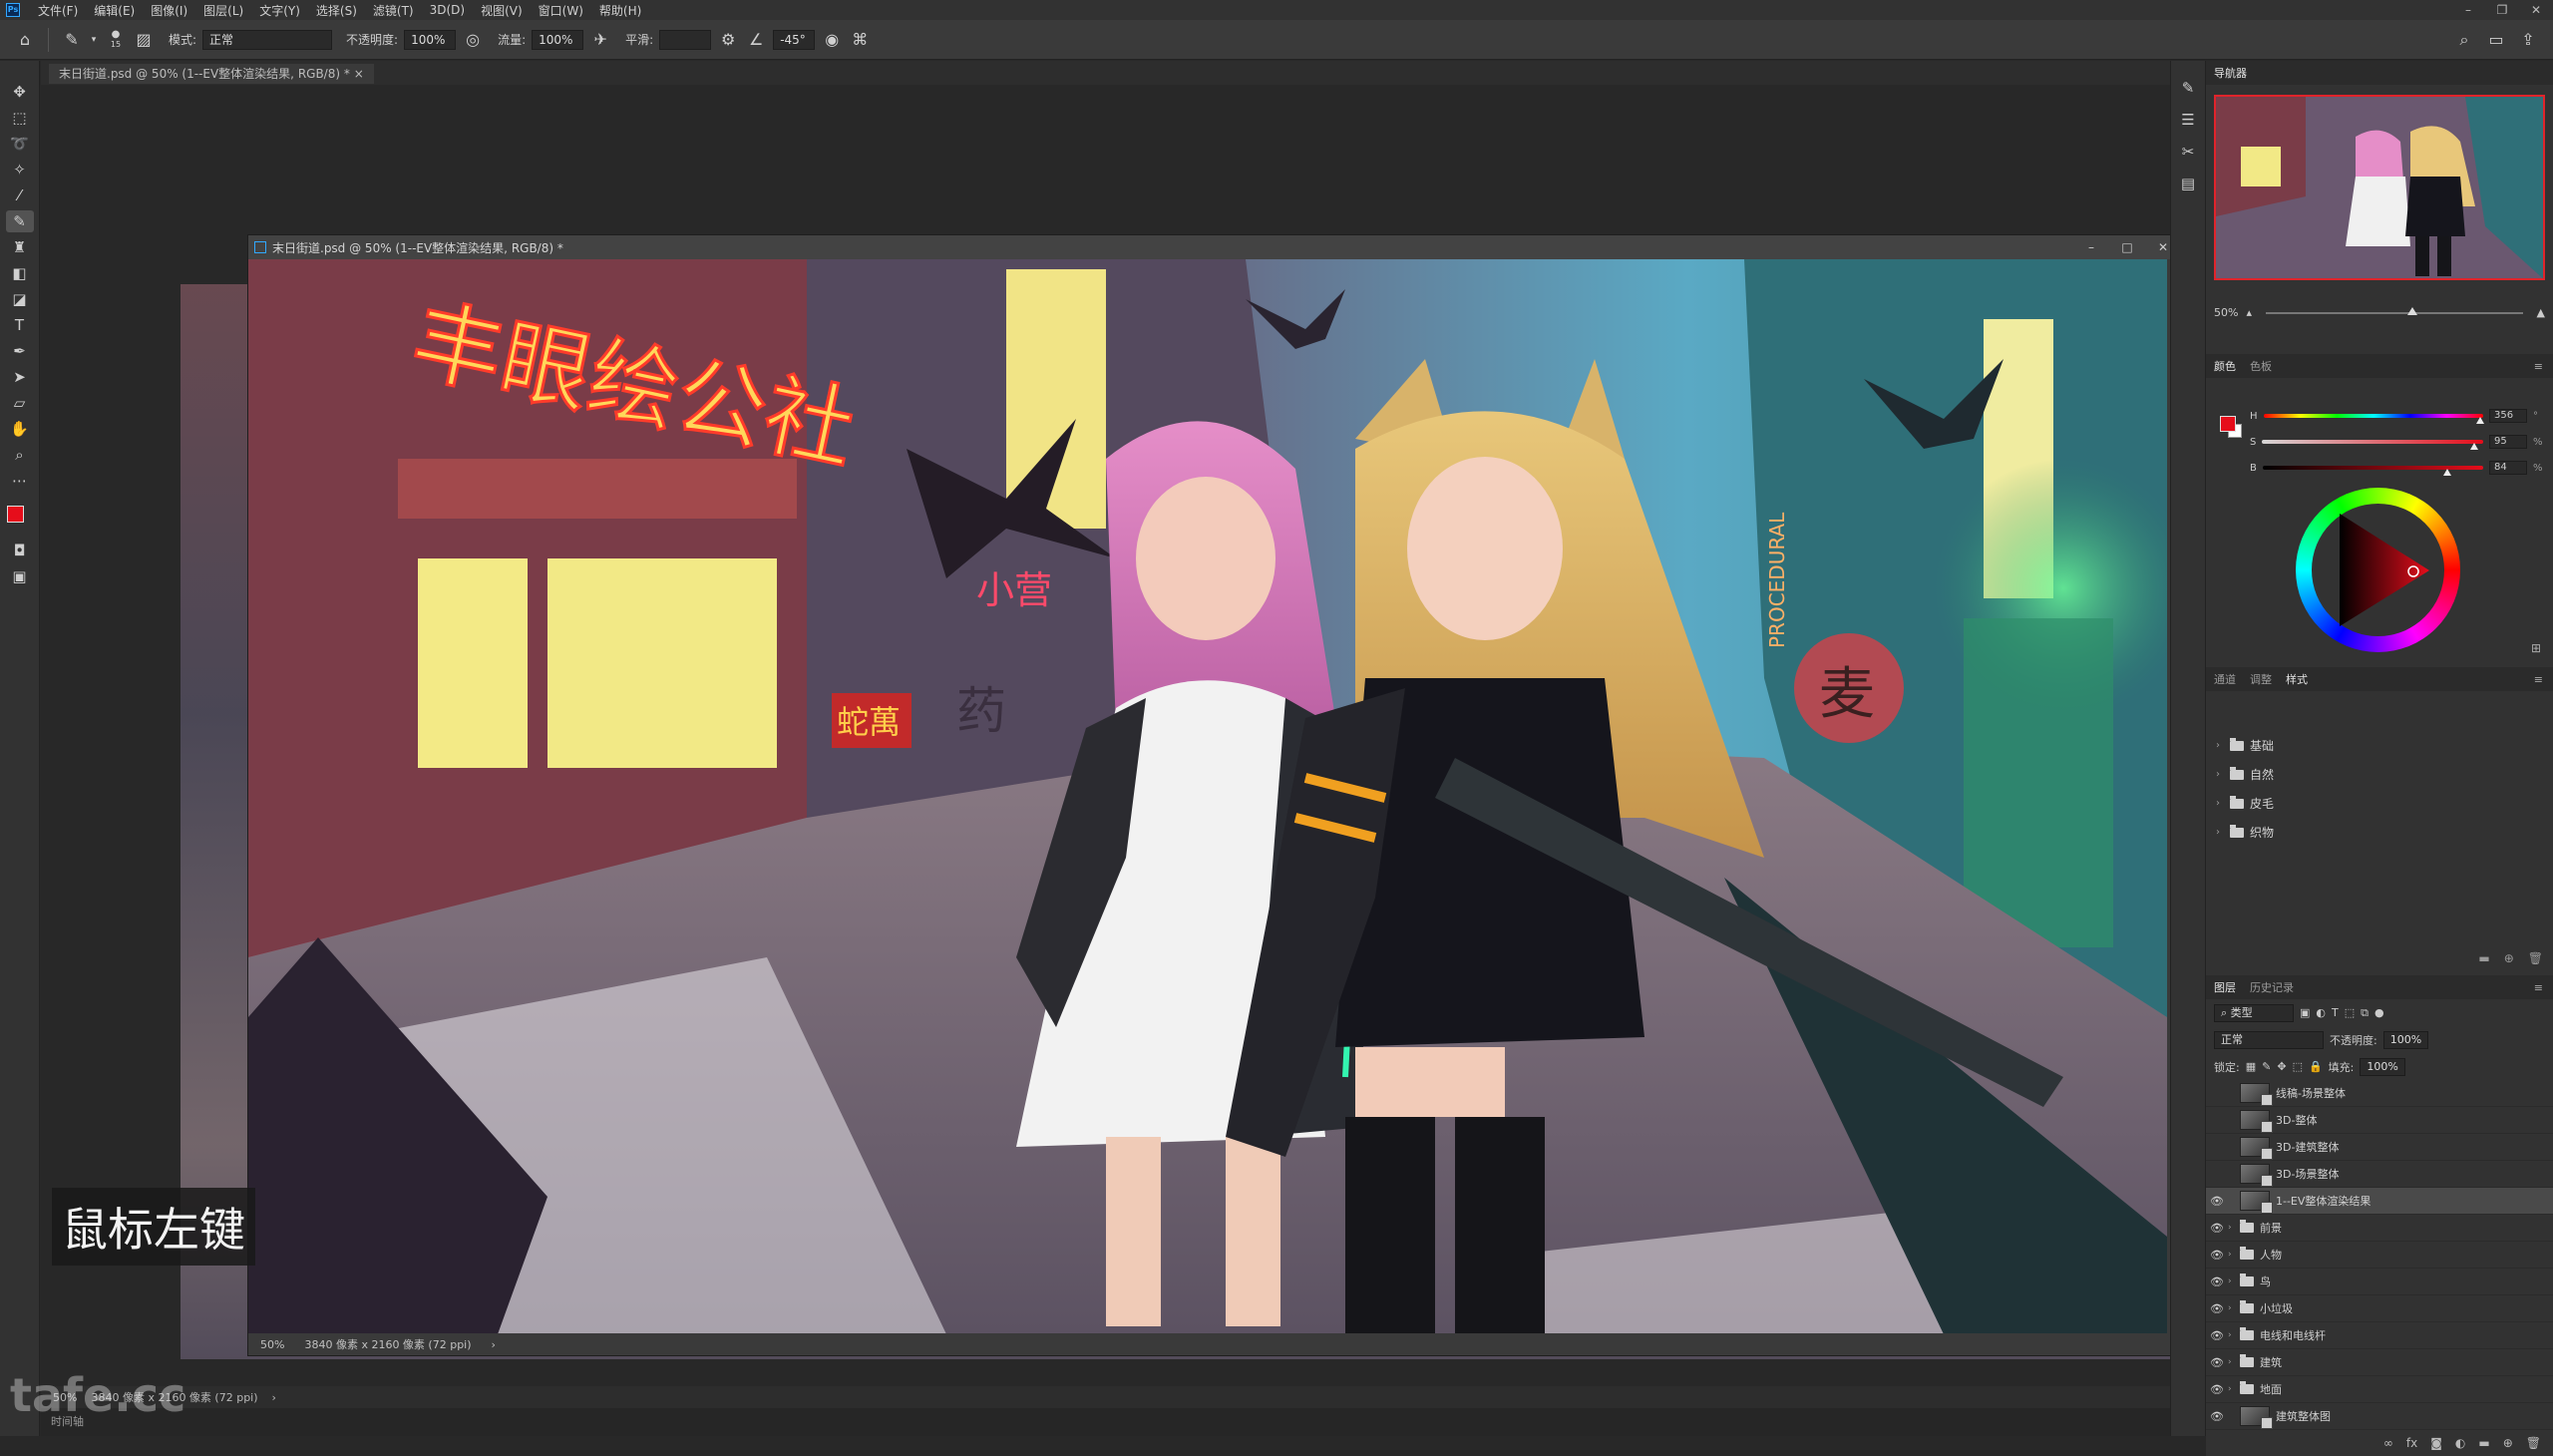 The width and height of the screenshot is (2553, 1456). Describe the element at coordinates (2373, 445) in the screenshot. I see `saturation-slider` at that location.